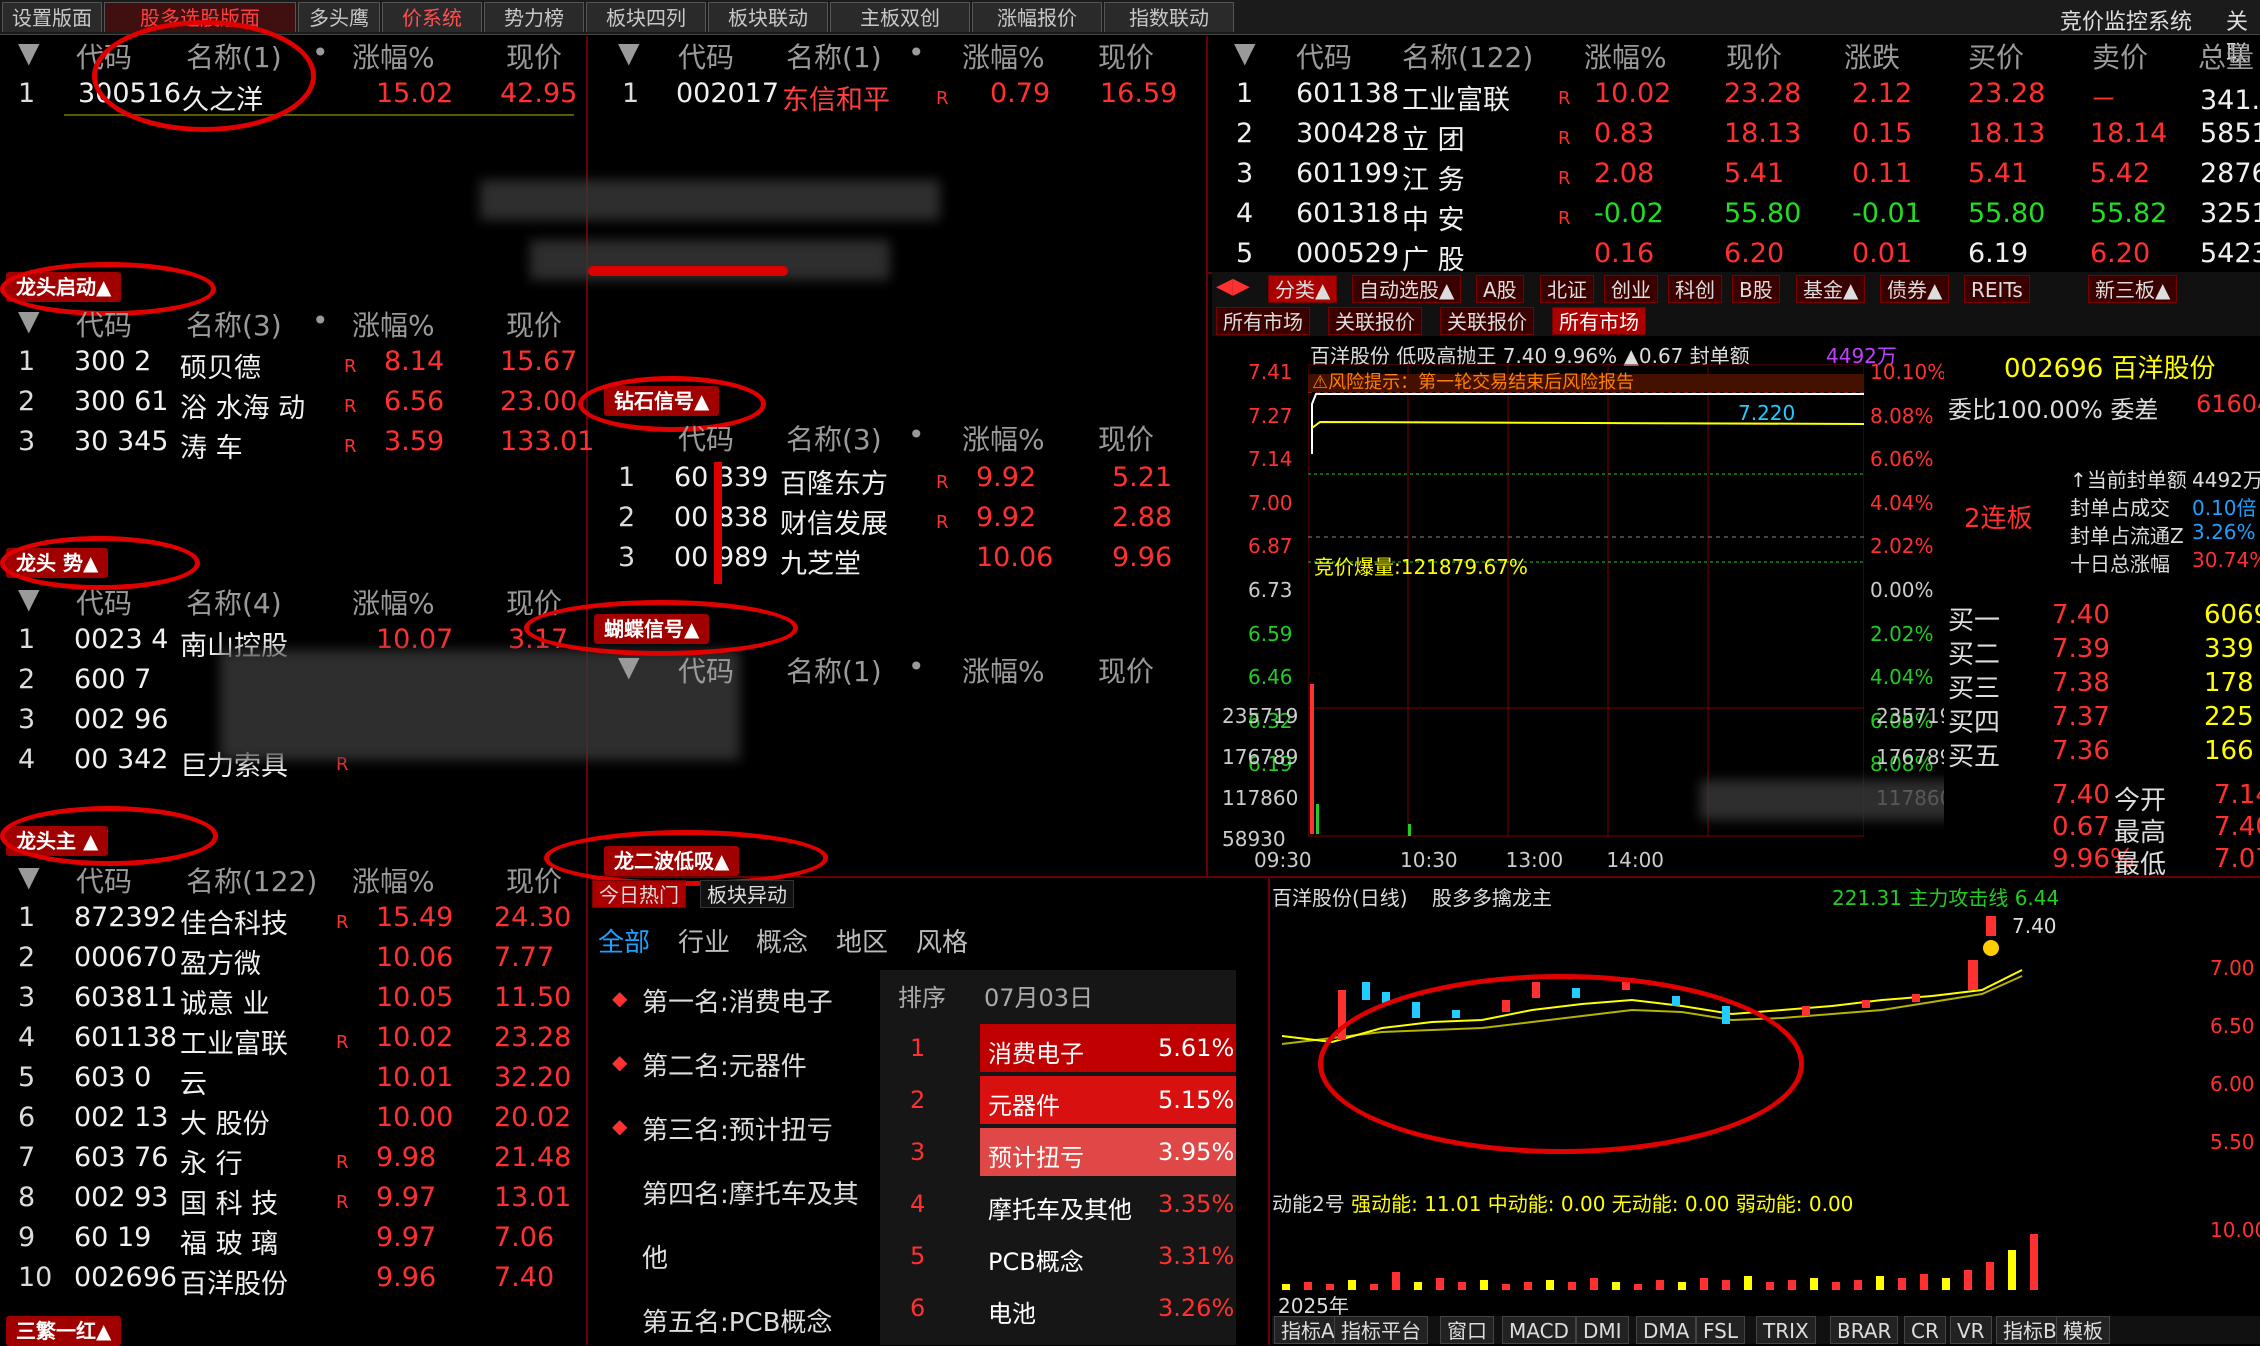  I want to click on table-row: 3 预计扭亏 3.95%, so click(1058, 1152).